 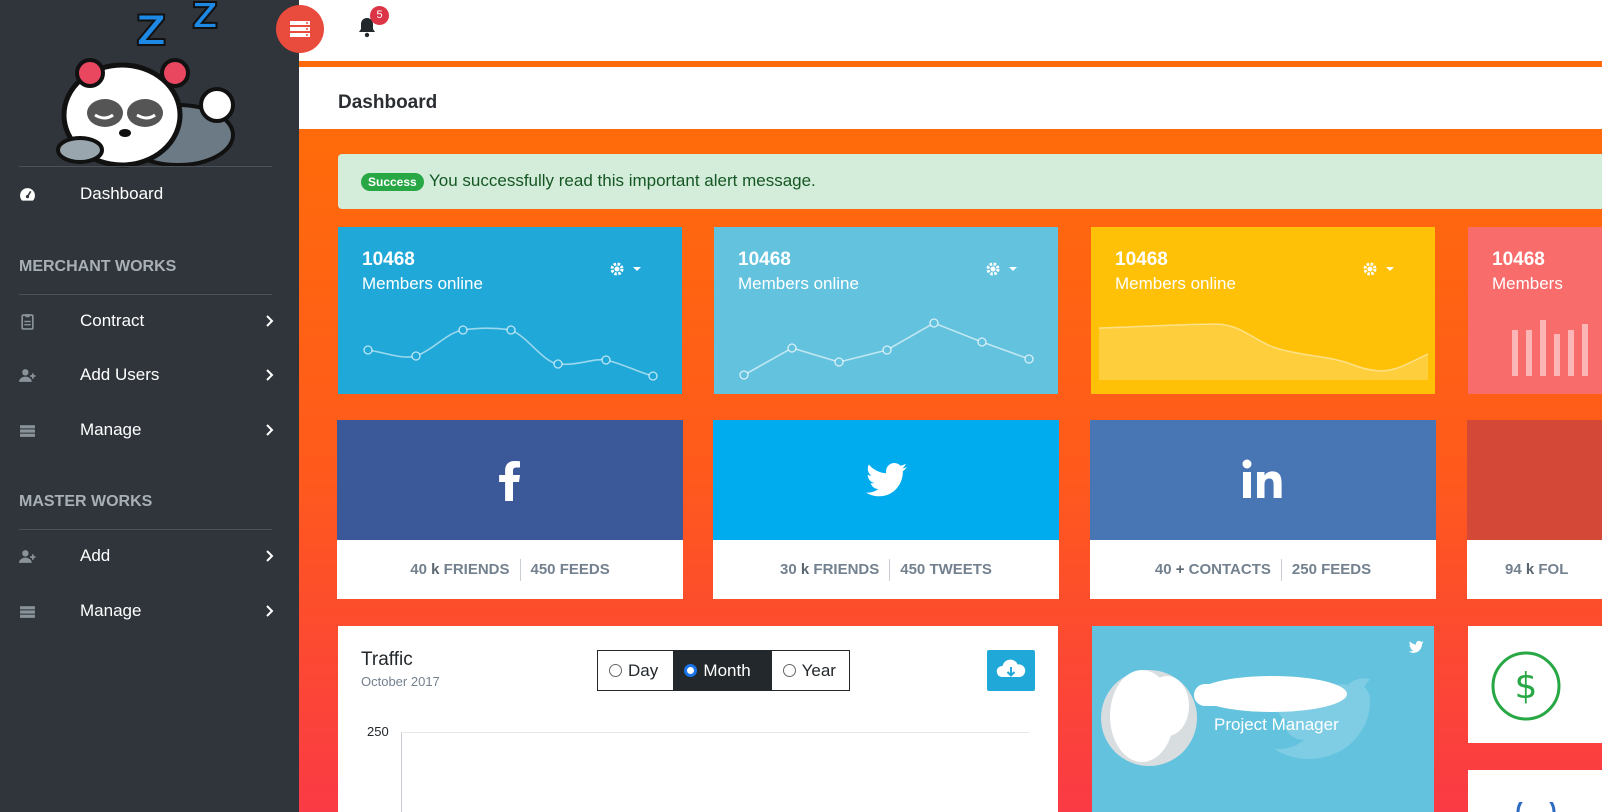 What do you see at coordinates (635, 670) in the screenshot?
I see `option-day: Day` at bounding box center [635, 670].